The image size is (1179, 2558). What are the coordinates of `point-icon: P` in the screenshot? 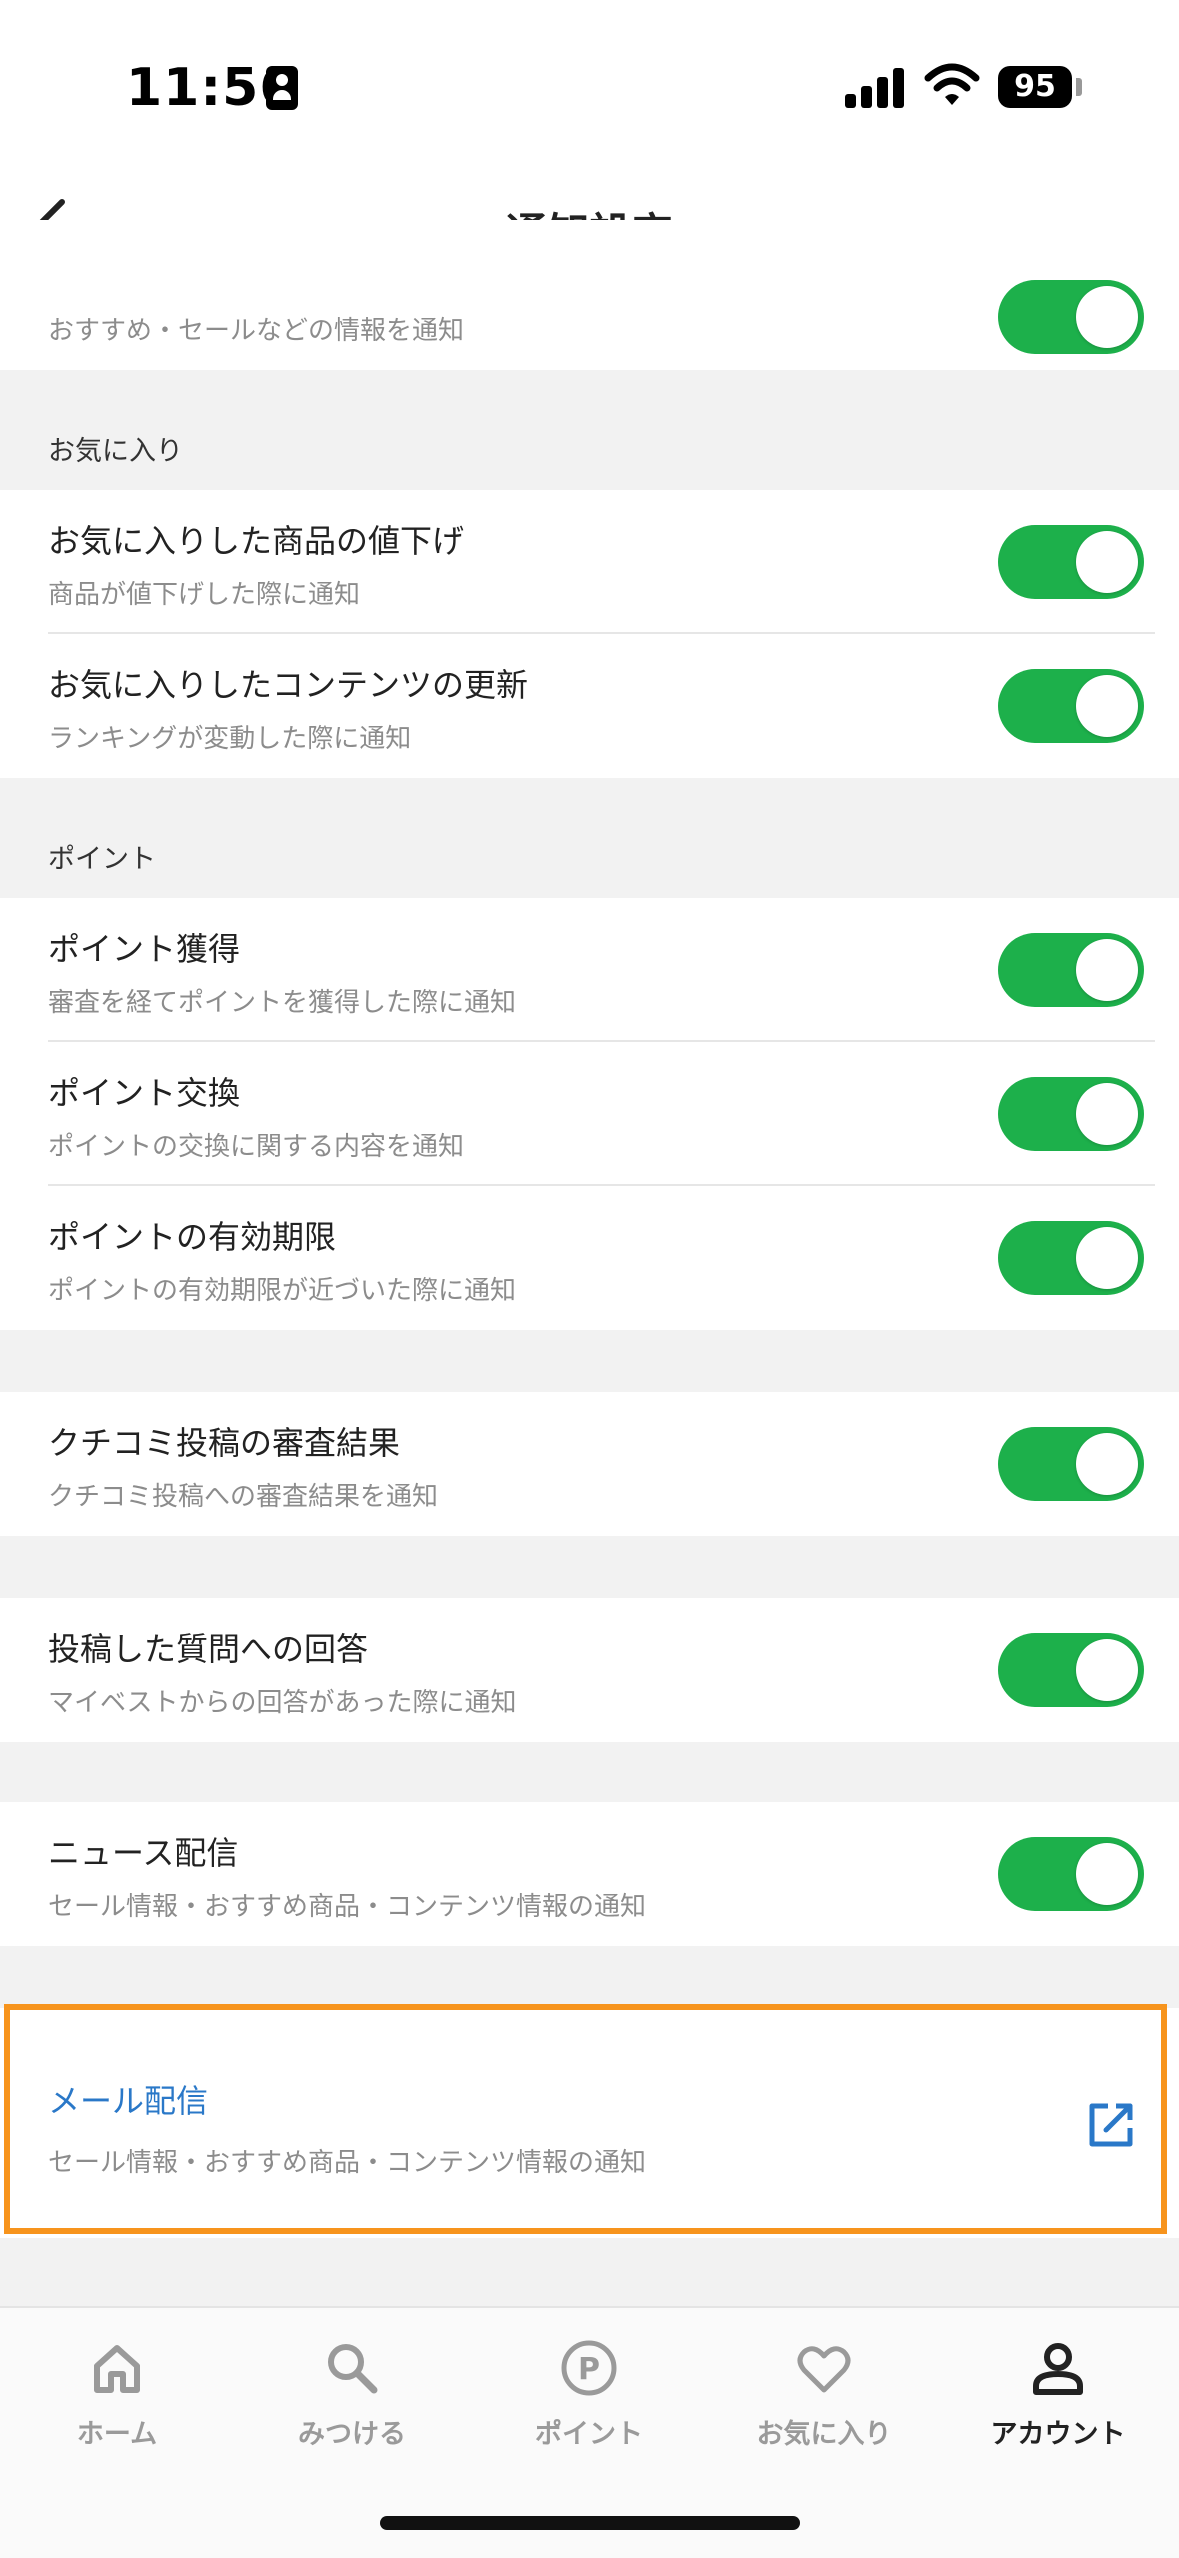 It's located at (589, 2368).